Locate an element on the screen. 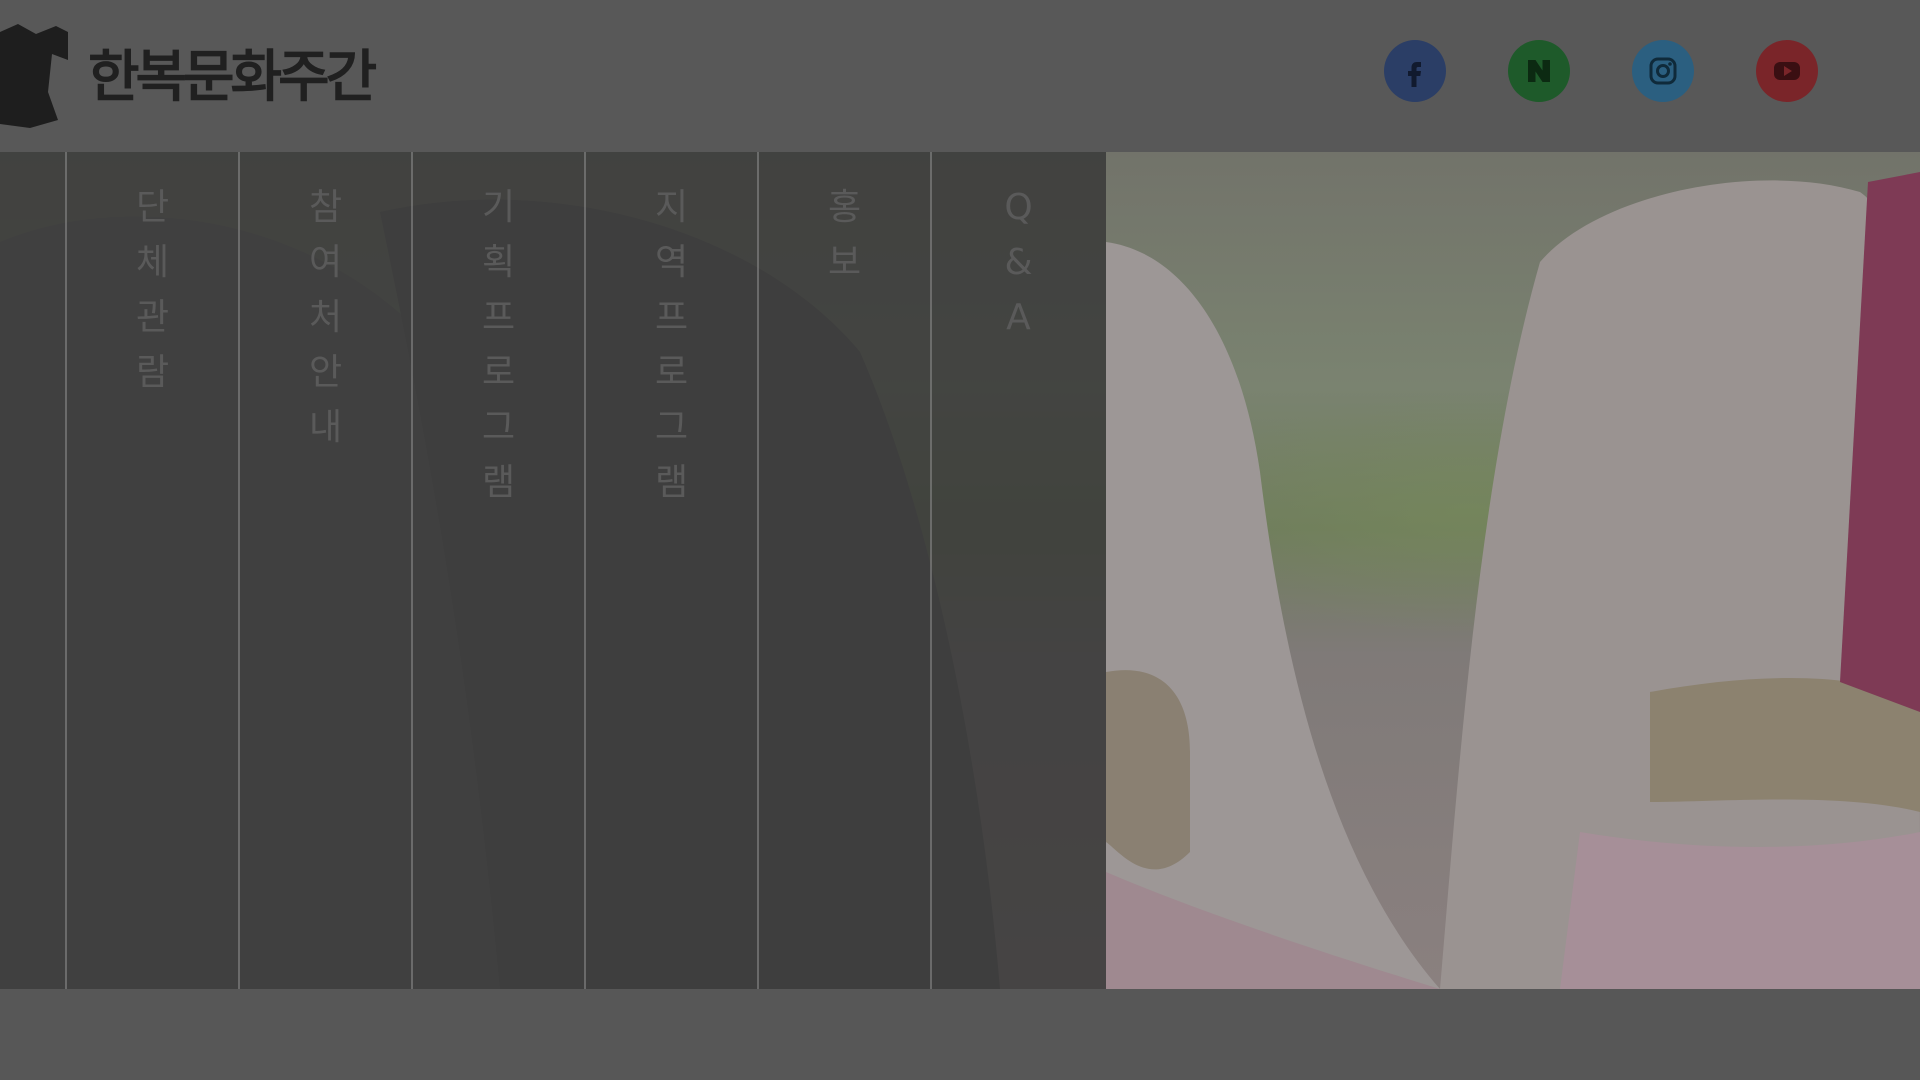  menu-item-regional-programs: 지역프로그램 is located at coordinates (672, 570).